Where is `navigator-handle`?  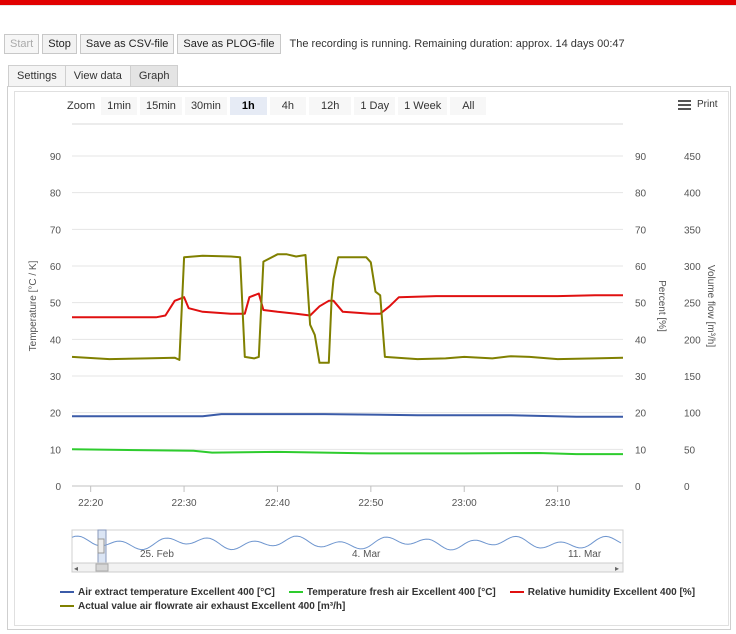 navigator-handle is located at coordinates (101, 546).